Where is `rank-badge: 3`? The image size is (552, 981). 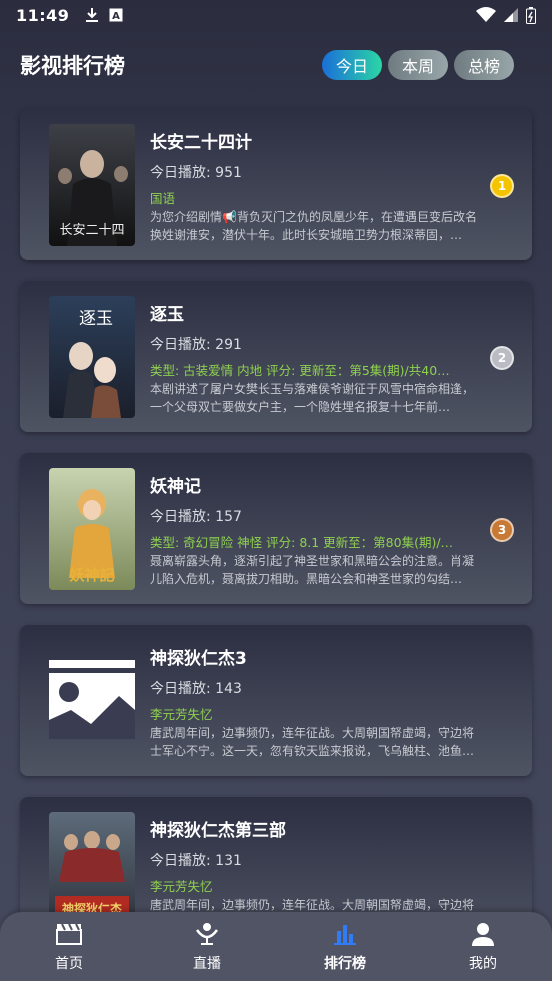
rank-badge: 3 is located at coordinates (502, 530).